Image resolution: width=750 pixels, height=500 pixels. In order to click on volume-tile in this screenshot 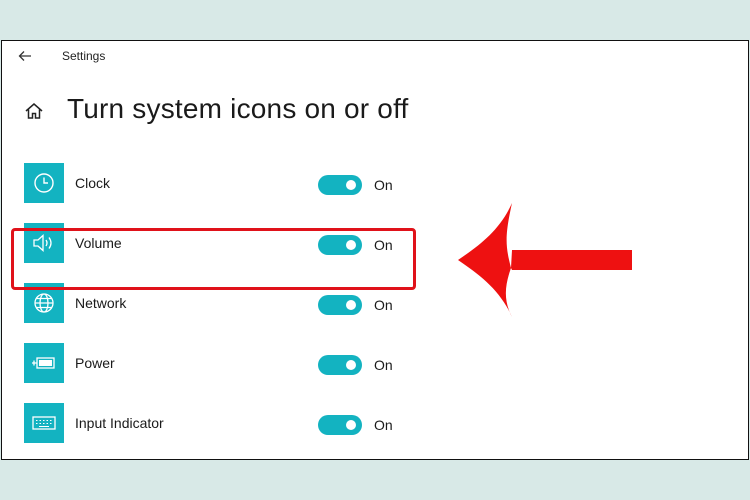, I will do `click(44, 243)`.